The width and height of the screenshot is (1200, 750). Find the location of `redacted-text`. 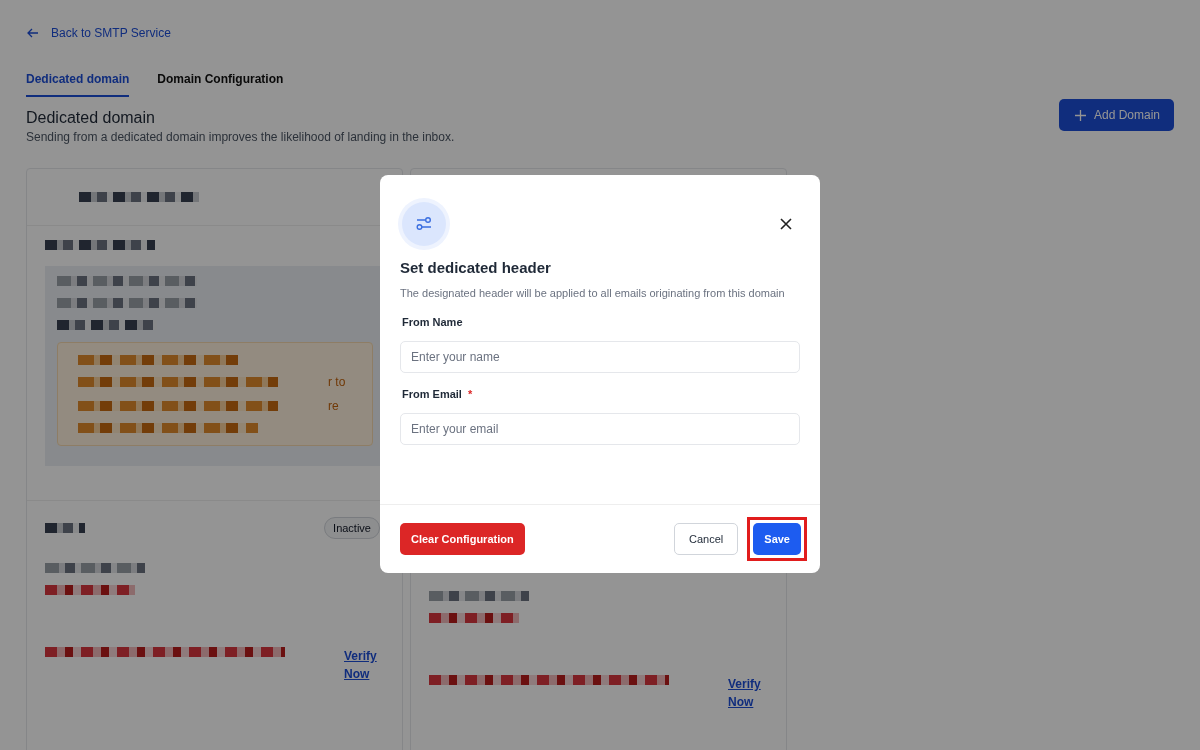

redacted-text is located at coordinates (65, 528).